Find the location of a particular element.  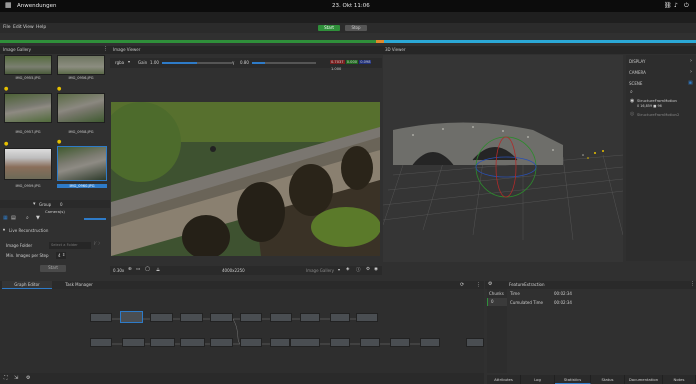

clock: 23. Okt 11:06 is located at coordinates (351, 6).